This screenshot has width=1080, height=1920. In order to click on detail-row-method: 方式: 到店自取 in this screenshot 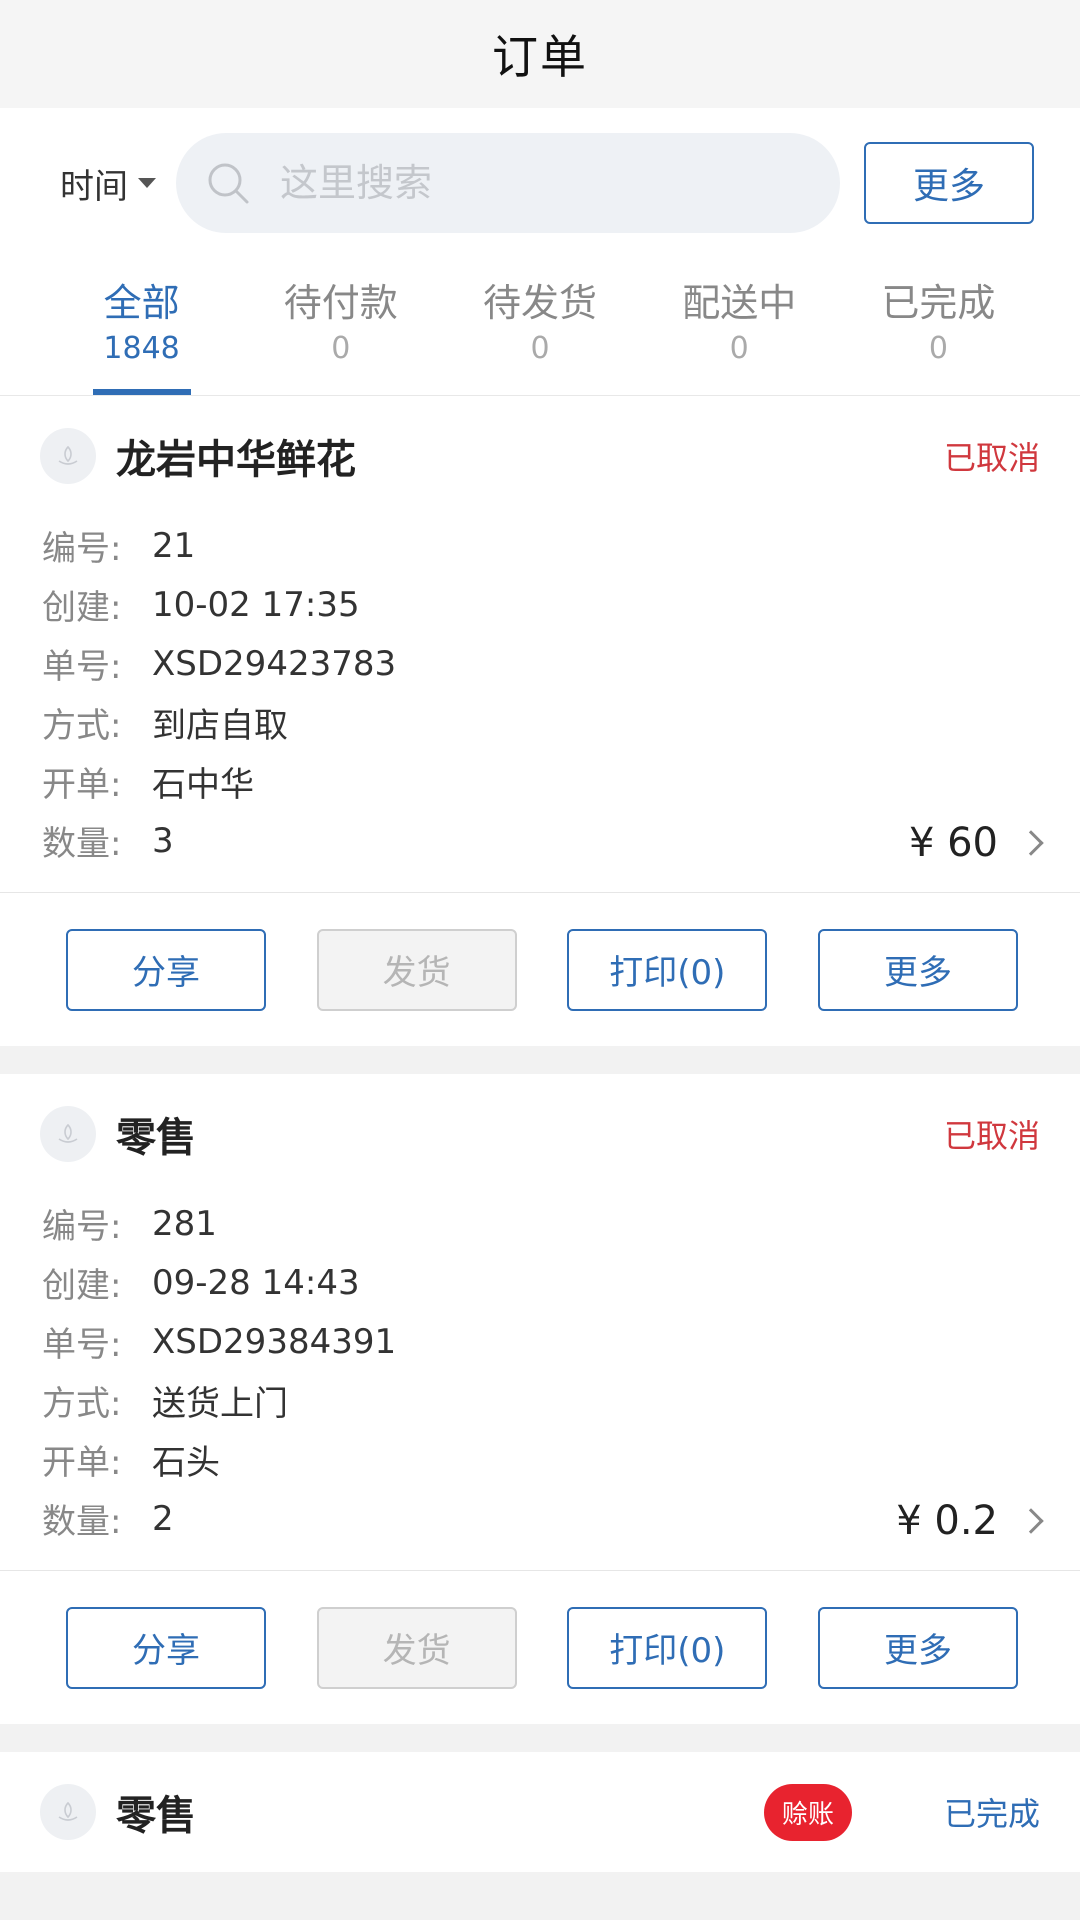, I will do `click(541, 722)`.